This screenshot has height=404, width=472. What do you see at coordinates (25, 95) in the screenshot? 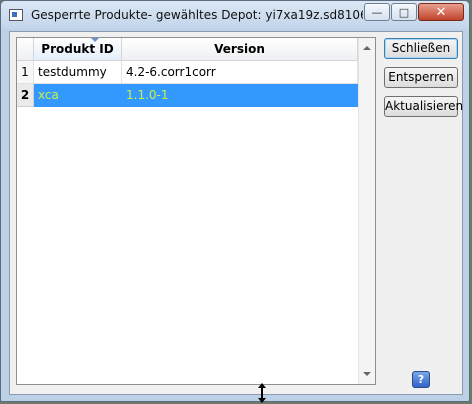
I see `row-number: 2` at bounding box center [25, 95].